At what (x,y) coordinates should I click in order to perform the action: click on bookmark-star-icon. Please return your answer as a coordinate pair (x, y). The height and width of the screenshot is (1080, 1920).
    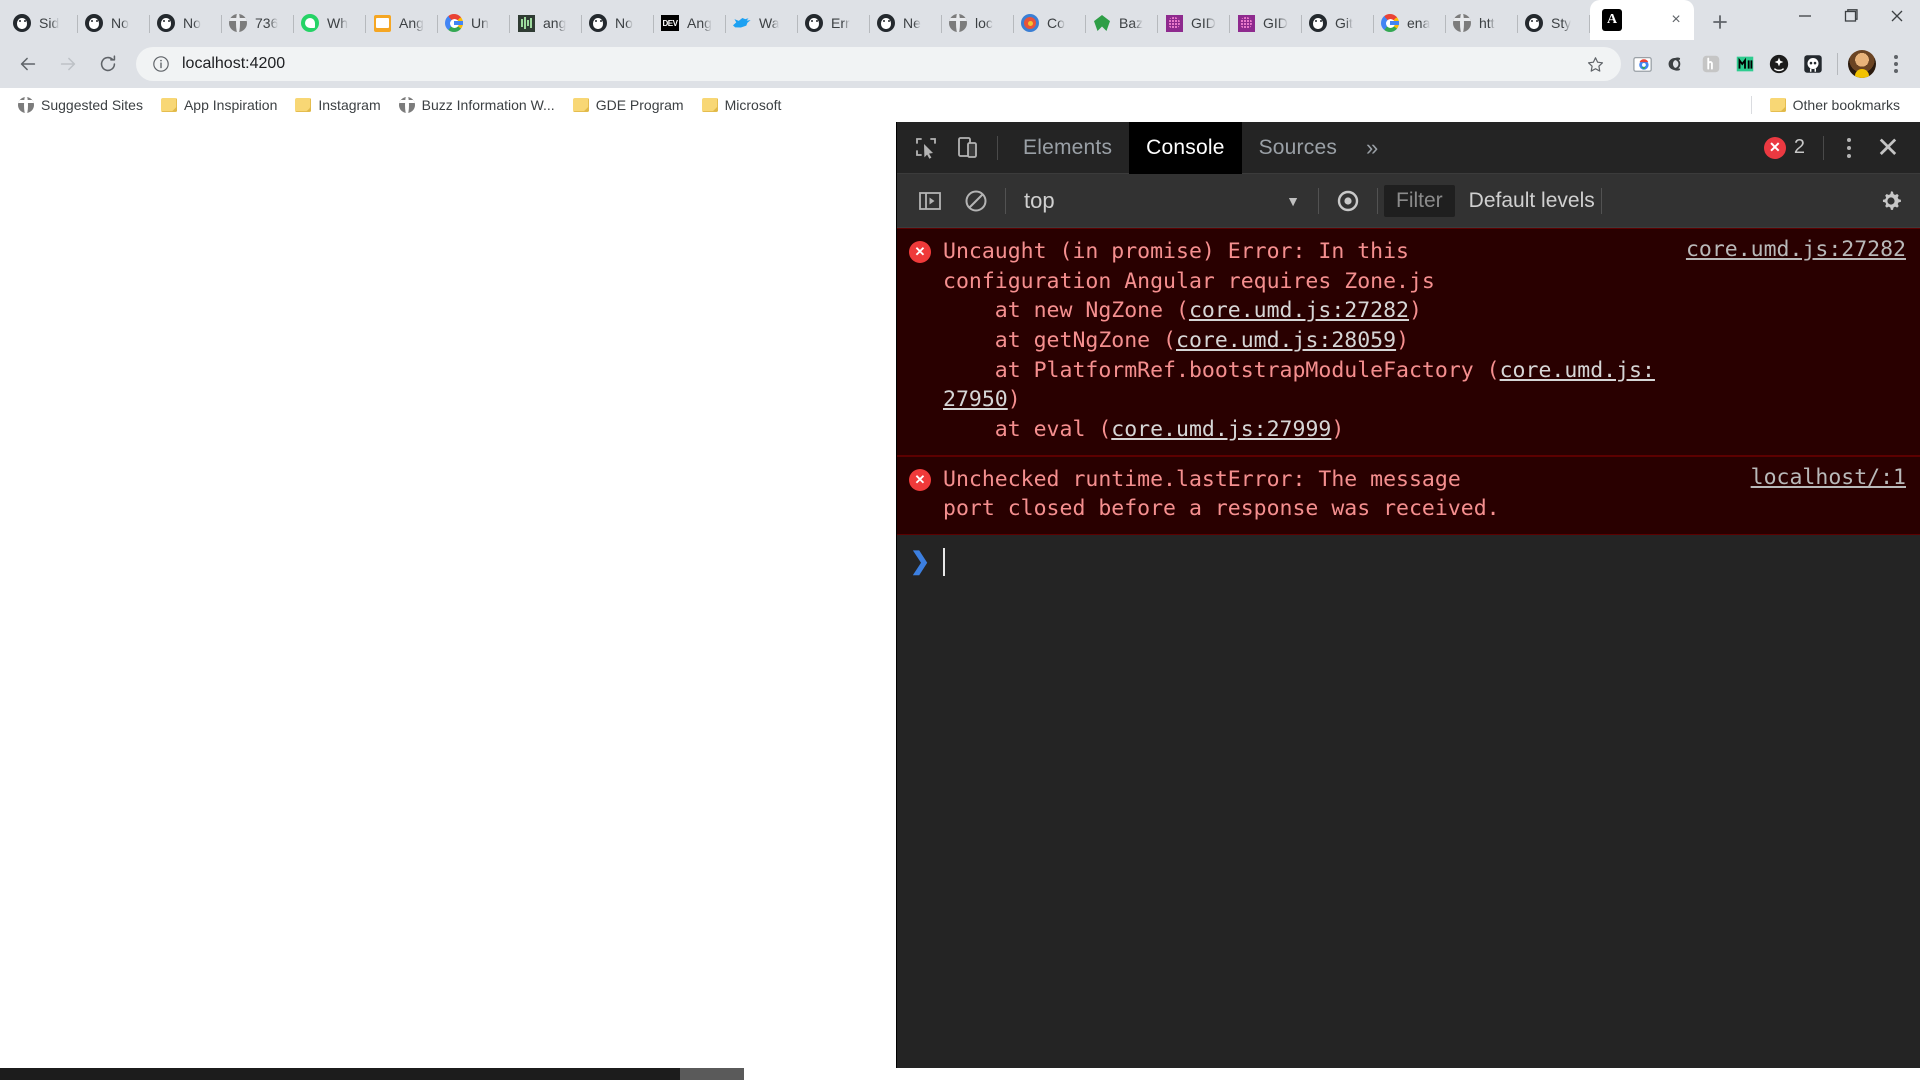
    Looking at the image, I should click on (1595, 64).